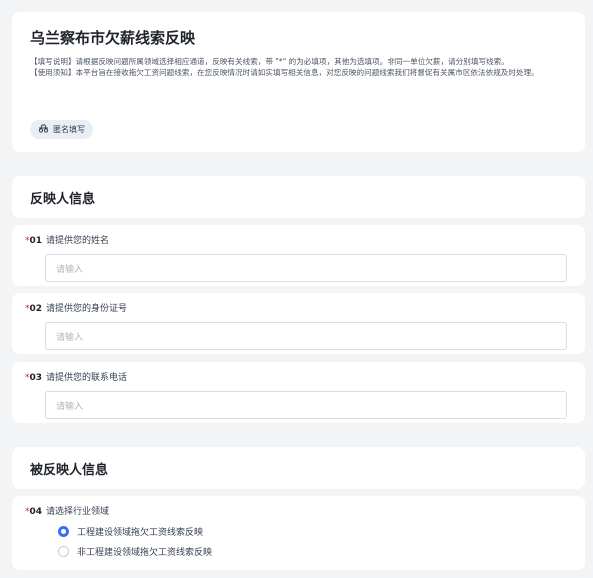 Image resolution: width=593 pixels, height=578 pixels. What do you see at coordinates (43, 129) in the screenshot?
I see `incognito-icon` at bounding box center [43, 129].